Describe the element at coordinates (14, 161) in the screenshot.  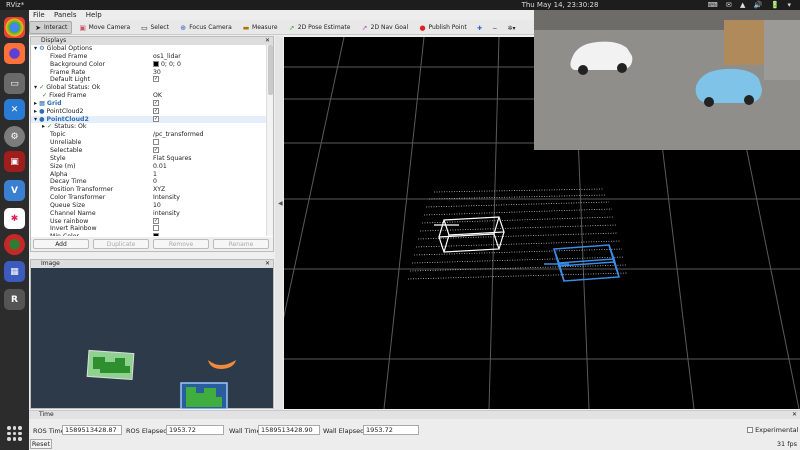
I see `terminal-icon: ▣` at that location.